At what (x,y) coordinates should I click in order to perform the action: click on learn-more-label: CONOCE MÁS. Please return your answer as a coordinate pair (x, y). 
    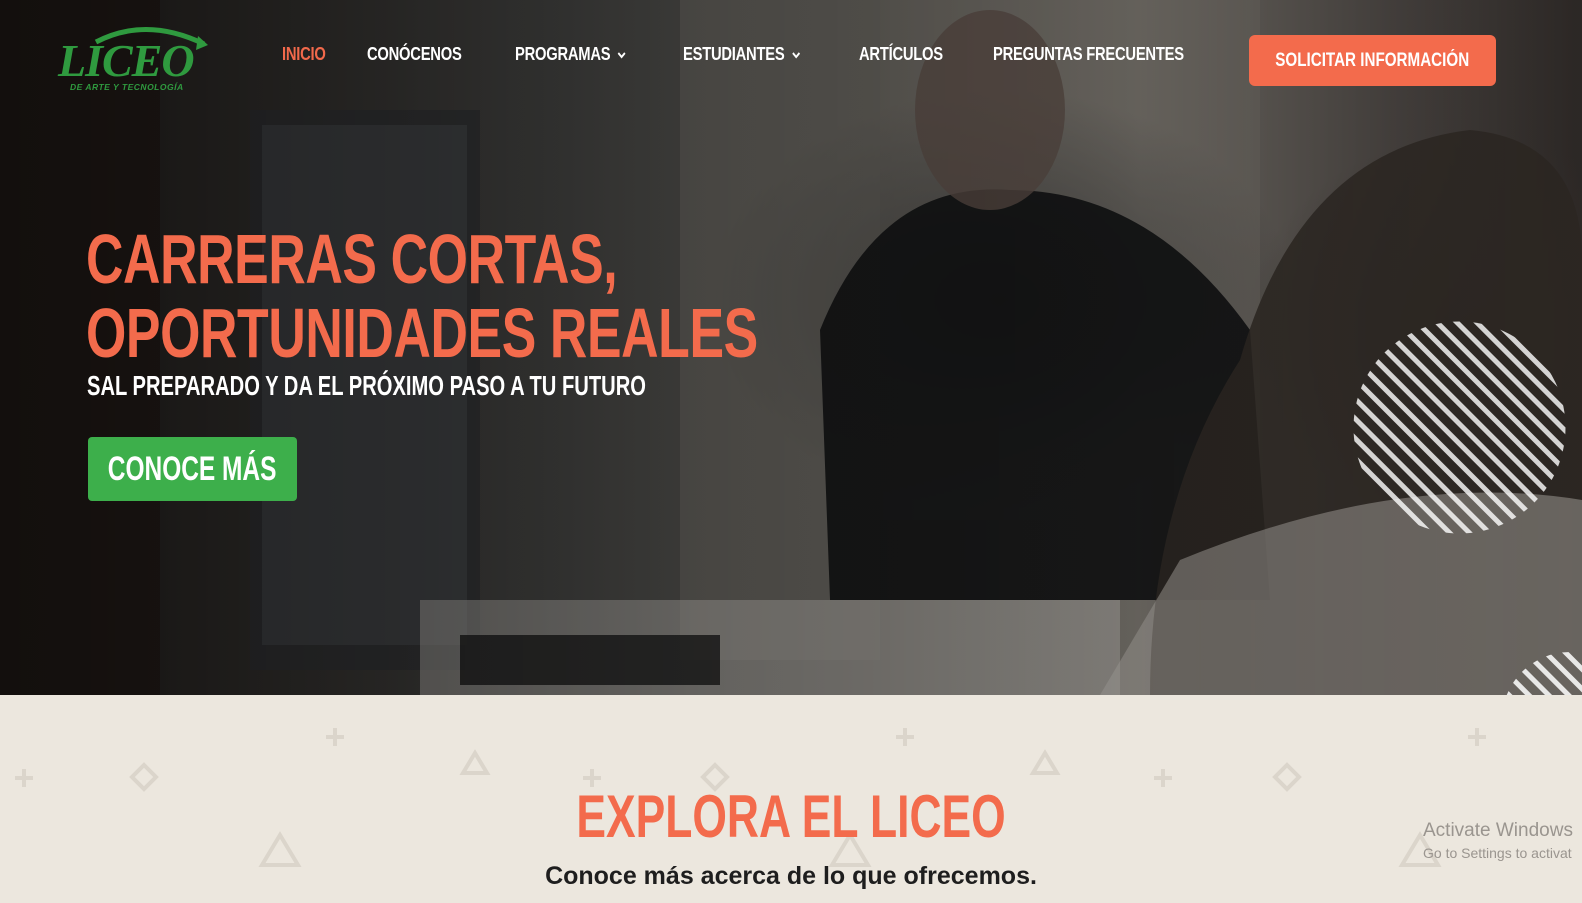
    Looking at the image, I should click on (192, 468).